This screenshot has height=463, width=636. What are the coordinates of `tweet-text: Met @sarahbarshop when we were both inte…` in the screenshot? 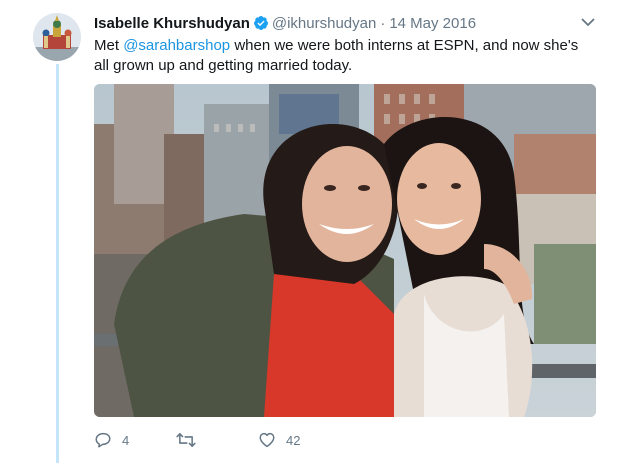 It's located at (344, 56).